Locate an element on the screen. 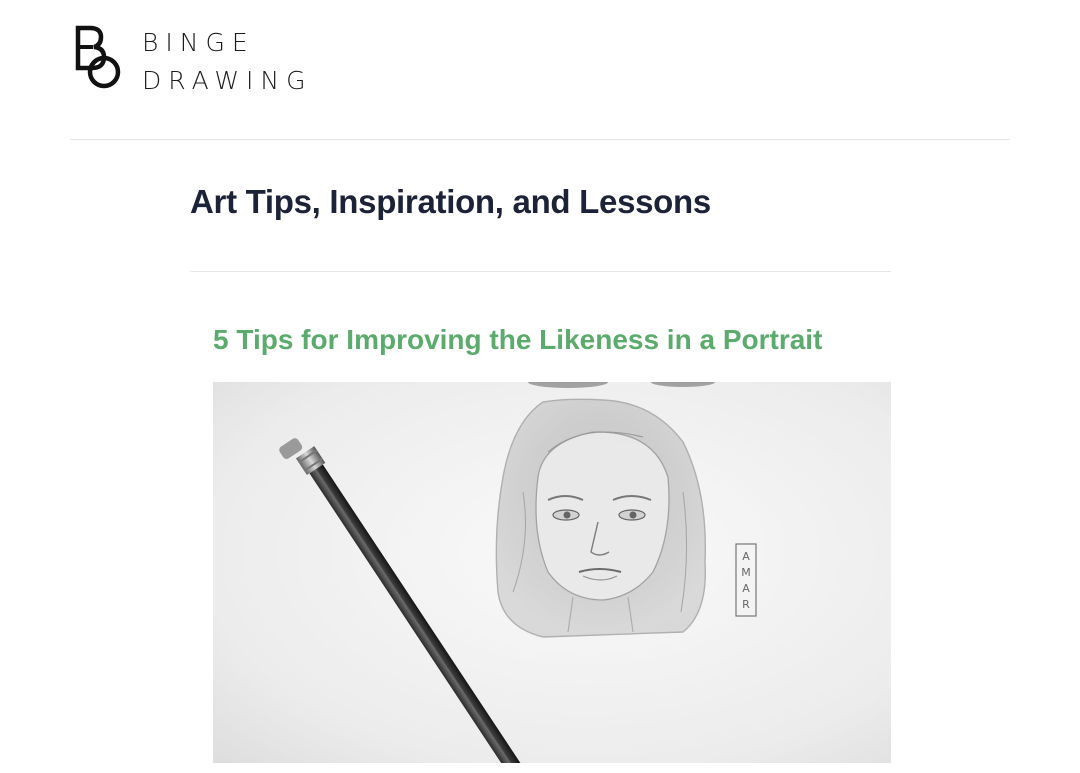 The width and height of the screenshot is (1080, 773). site-name-line2: DRAWING is located at coordinates (227, 80).